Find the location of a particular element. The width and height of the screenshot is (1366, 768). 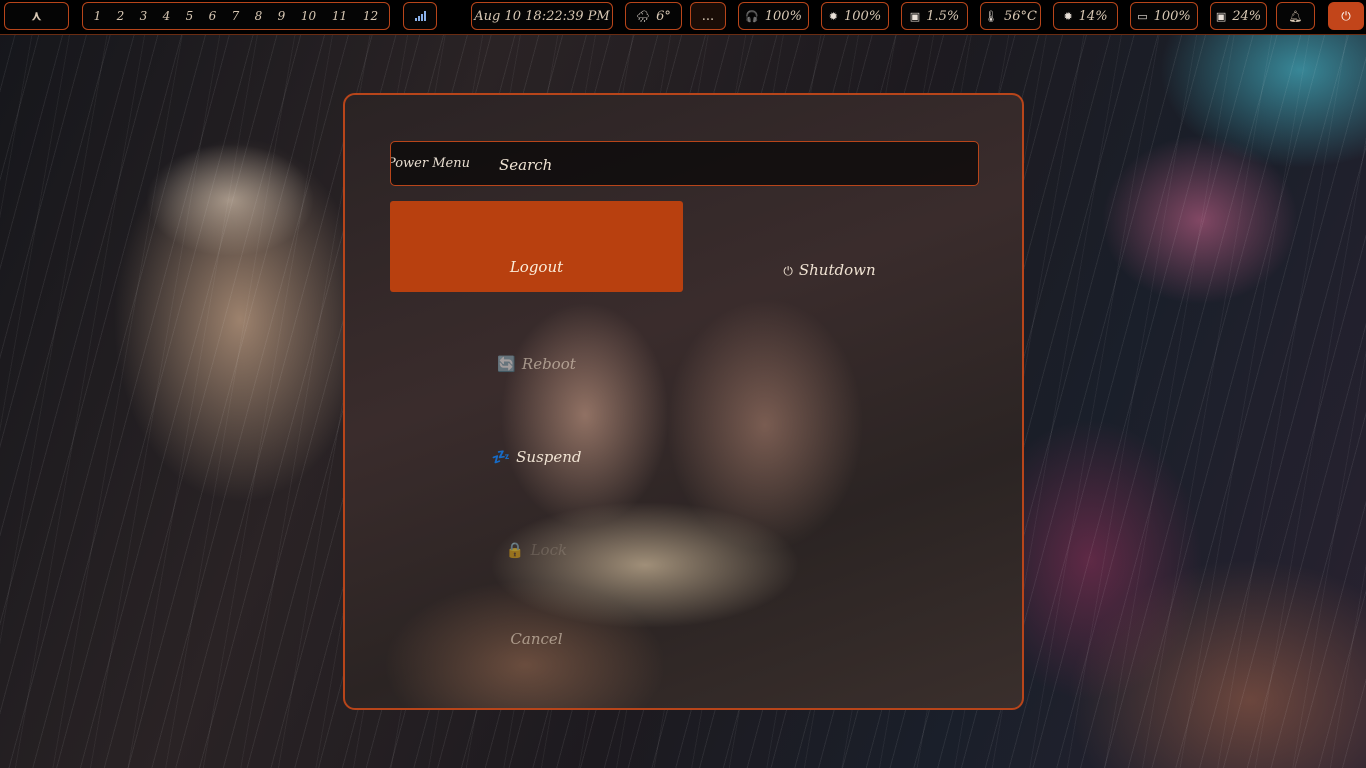

network-button is located at coordinates (420, 16).